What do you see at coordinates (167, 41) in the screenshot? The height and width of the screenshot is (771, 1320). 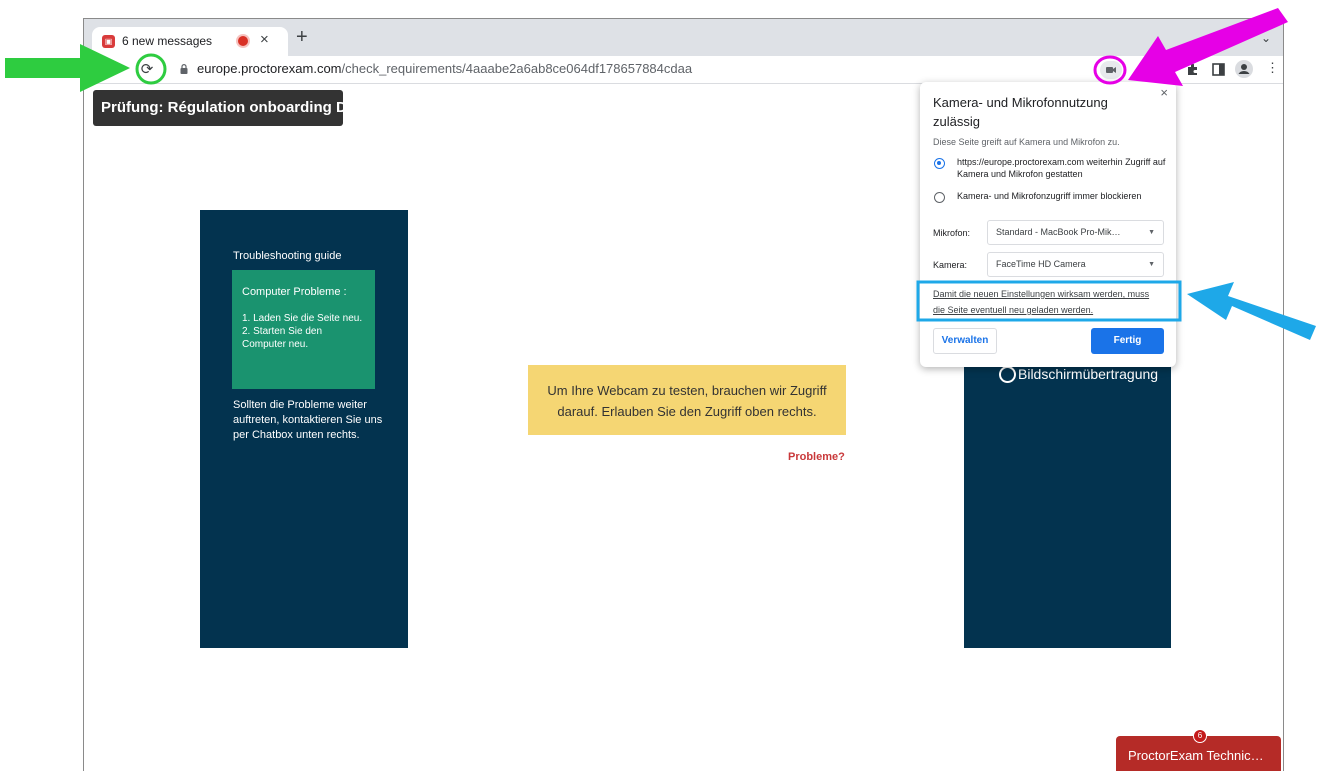 I see `tab-title: 6 new messages` at bounding box center [167, 41].